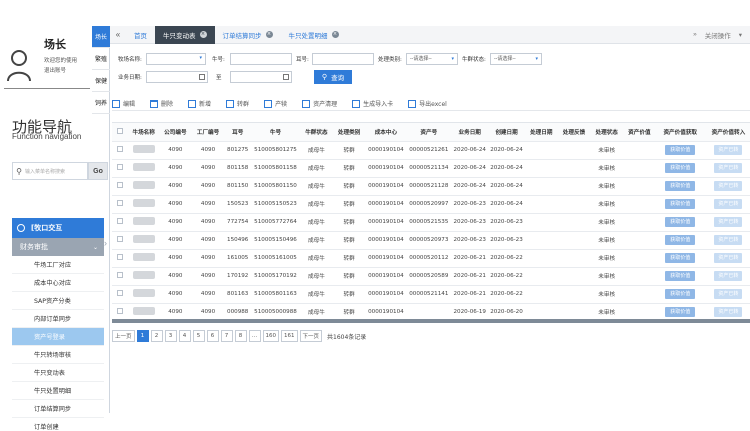 This screenshot has width=750, height=431. I want to click on date-from-input, so click(177, 77).